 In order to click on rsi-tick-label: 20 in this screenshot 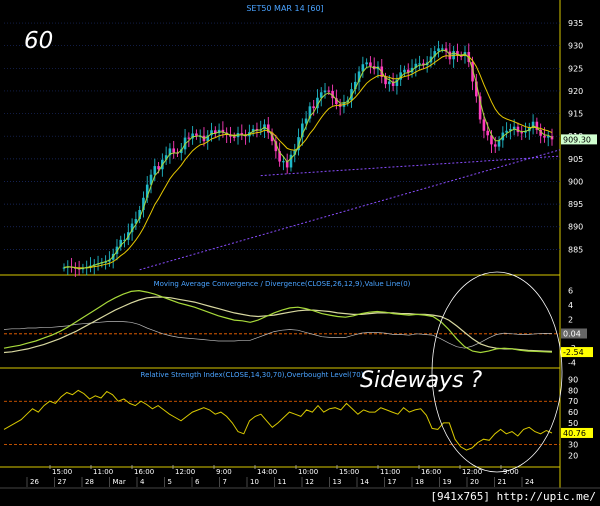, I will do `click(573, 455)`.